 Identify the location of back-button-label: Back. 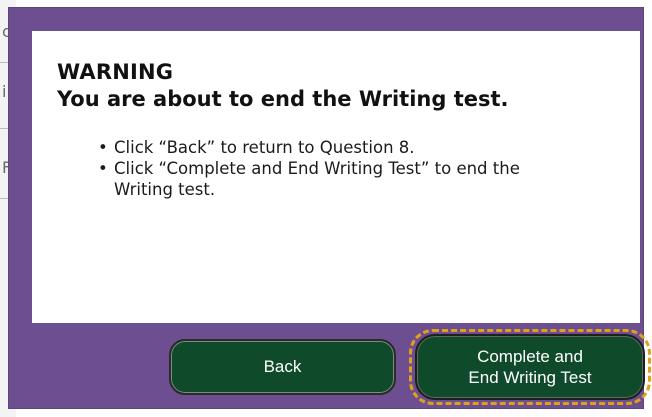
(282, 366).